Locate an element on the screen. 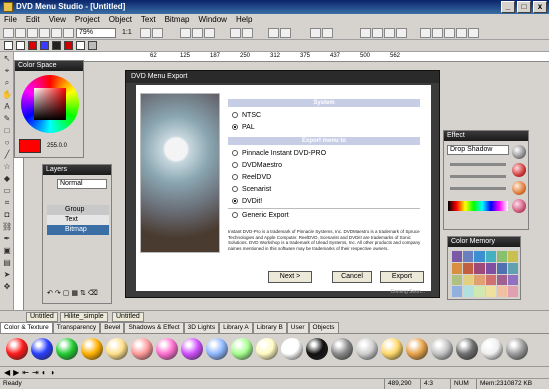 The height and width of the screenshot is (389, 549). eyedropper-icon is located at coordinates (273, 33).